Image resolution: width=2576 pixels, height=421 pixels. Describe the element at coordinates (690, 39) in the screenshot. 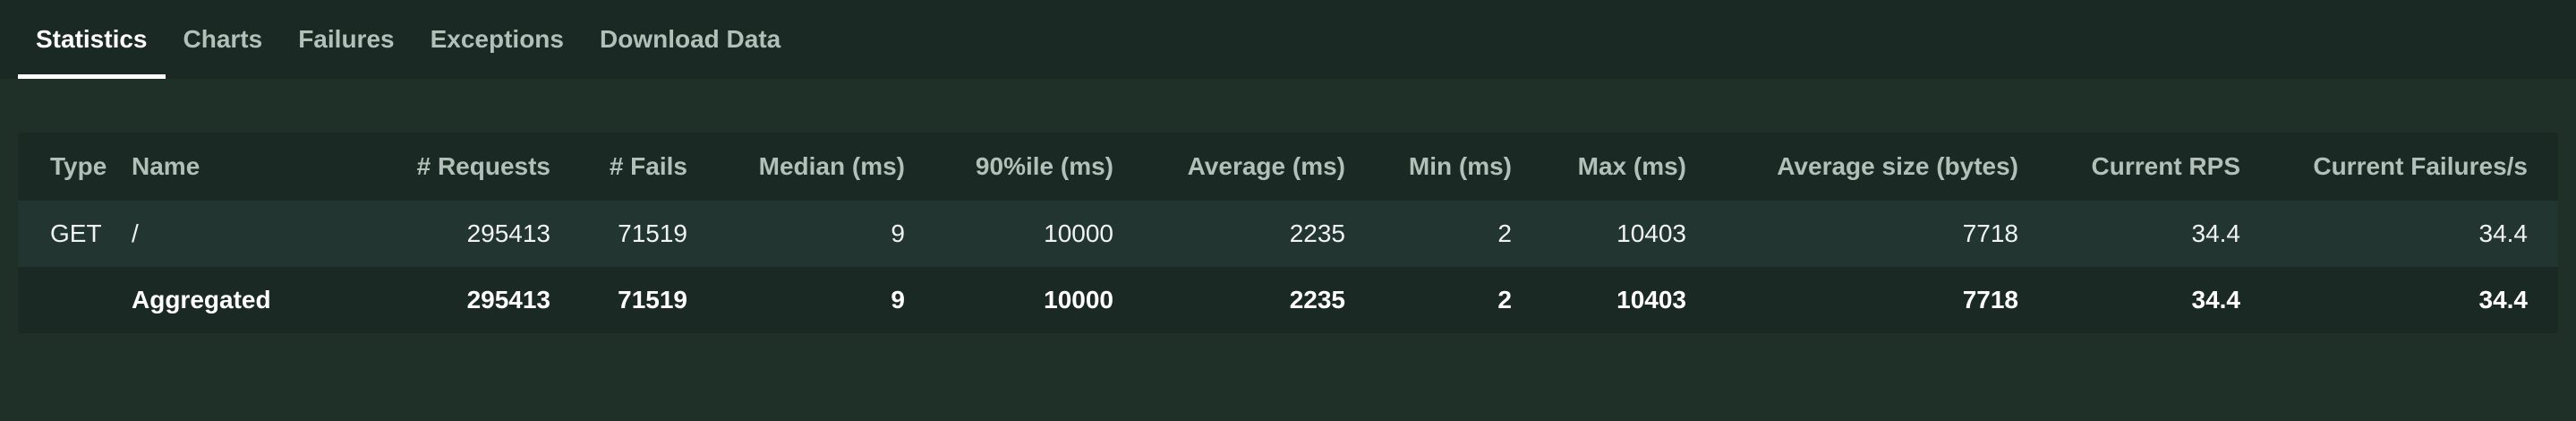

I see `tab-download-data: Download Data` at that location.